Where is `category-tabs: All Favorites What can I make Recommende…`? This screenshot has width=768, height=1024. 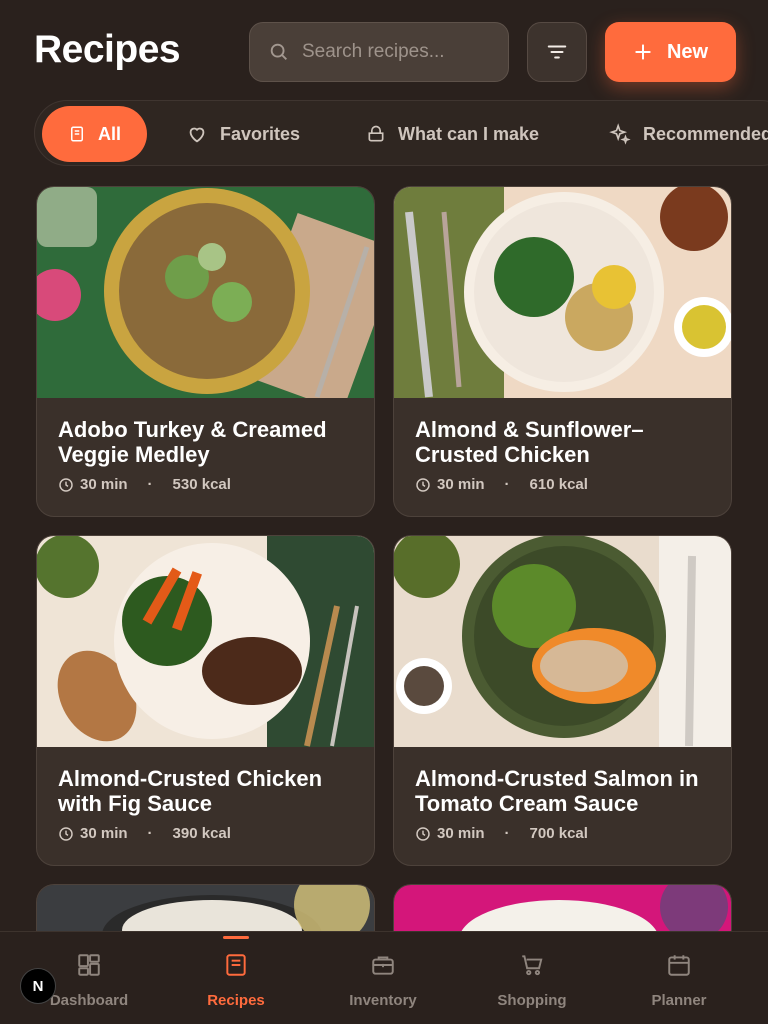
category-tabs: All Favorites What can I make Recommende… is located at coordinates (401, 133).